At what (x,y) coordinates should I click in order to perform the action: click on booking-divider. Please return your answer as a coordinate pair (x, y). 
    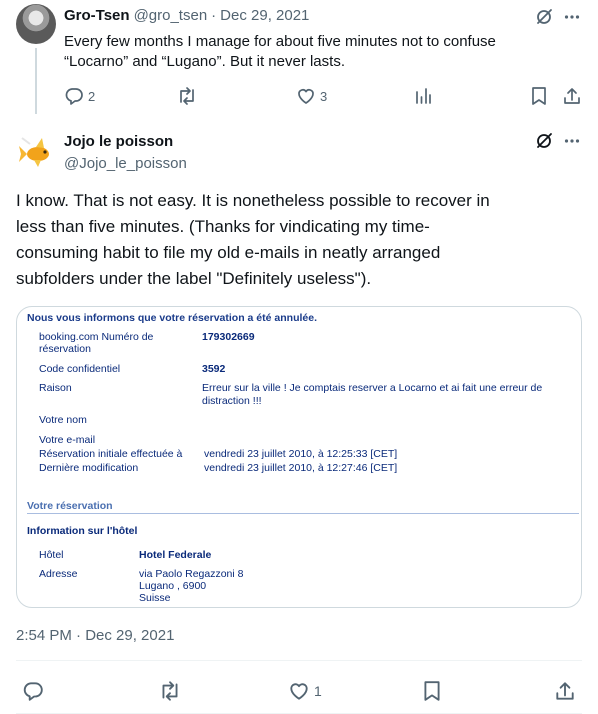
    Looking at the image, I should click on (303, 513).